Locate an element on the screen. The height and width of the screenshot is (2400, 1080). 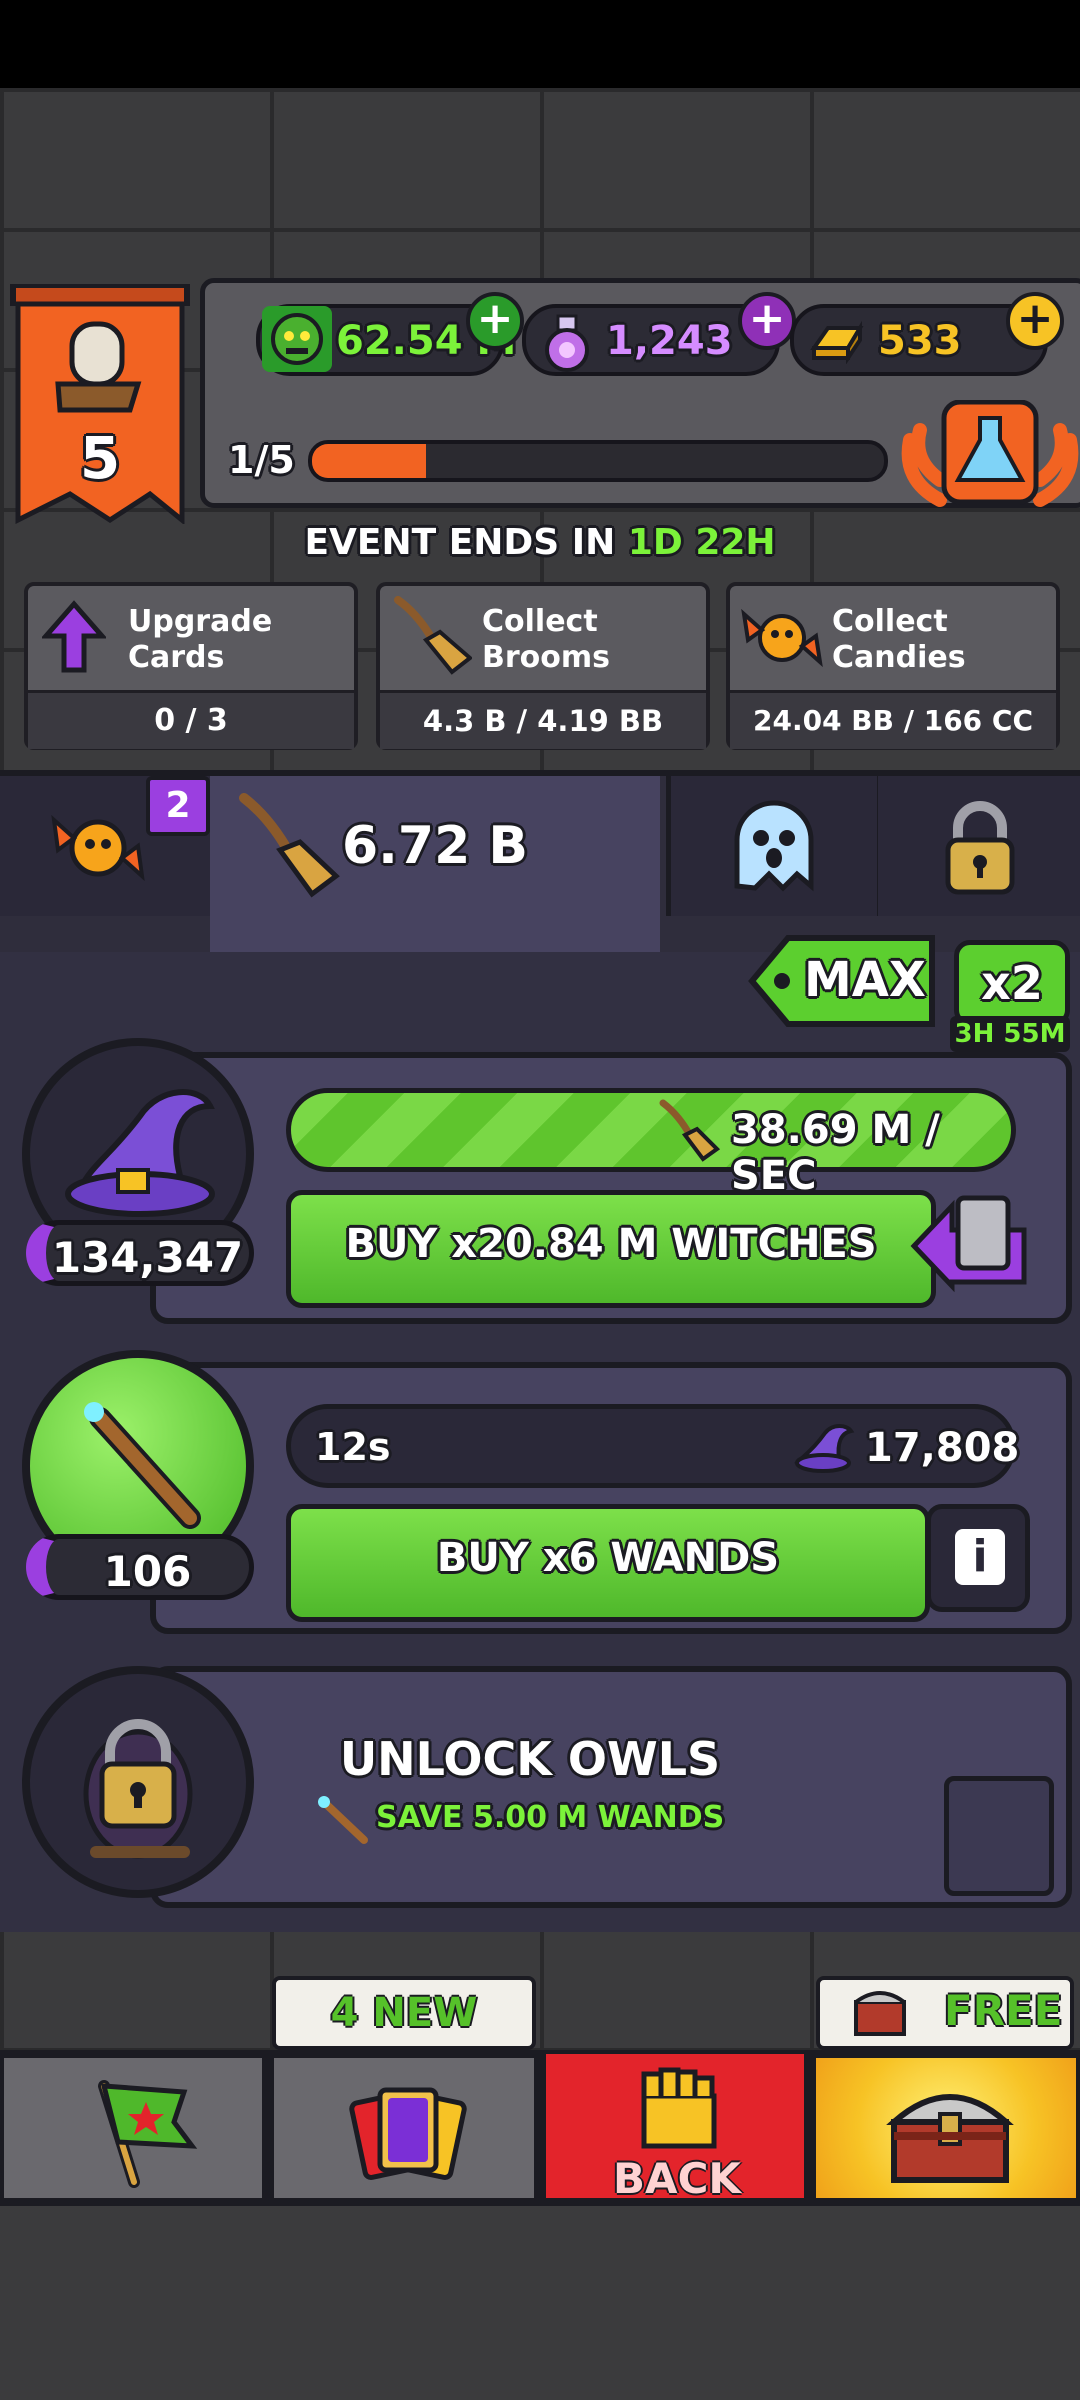
bottom-stone-area is located at coordinates (540, 2303).